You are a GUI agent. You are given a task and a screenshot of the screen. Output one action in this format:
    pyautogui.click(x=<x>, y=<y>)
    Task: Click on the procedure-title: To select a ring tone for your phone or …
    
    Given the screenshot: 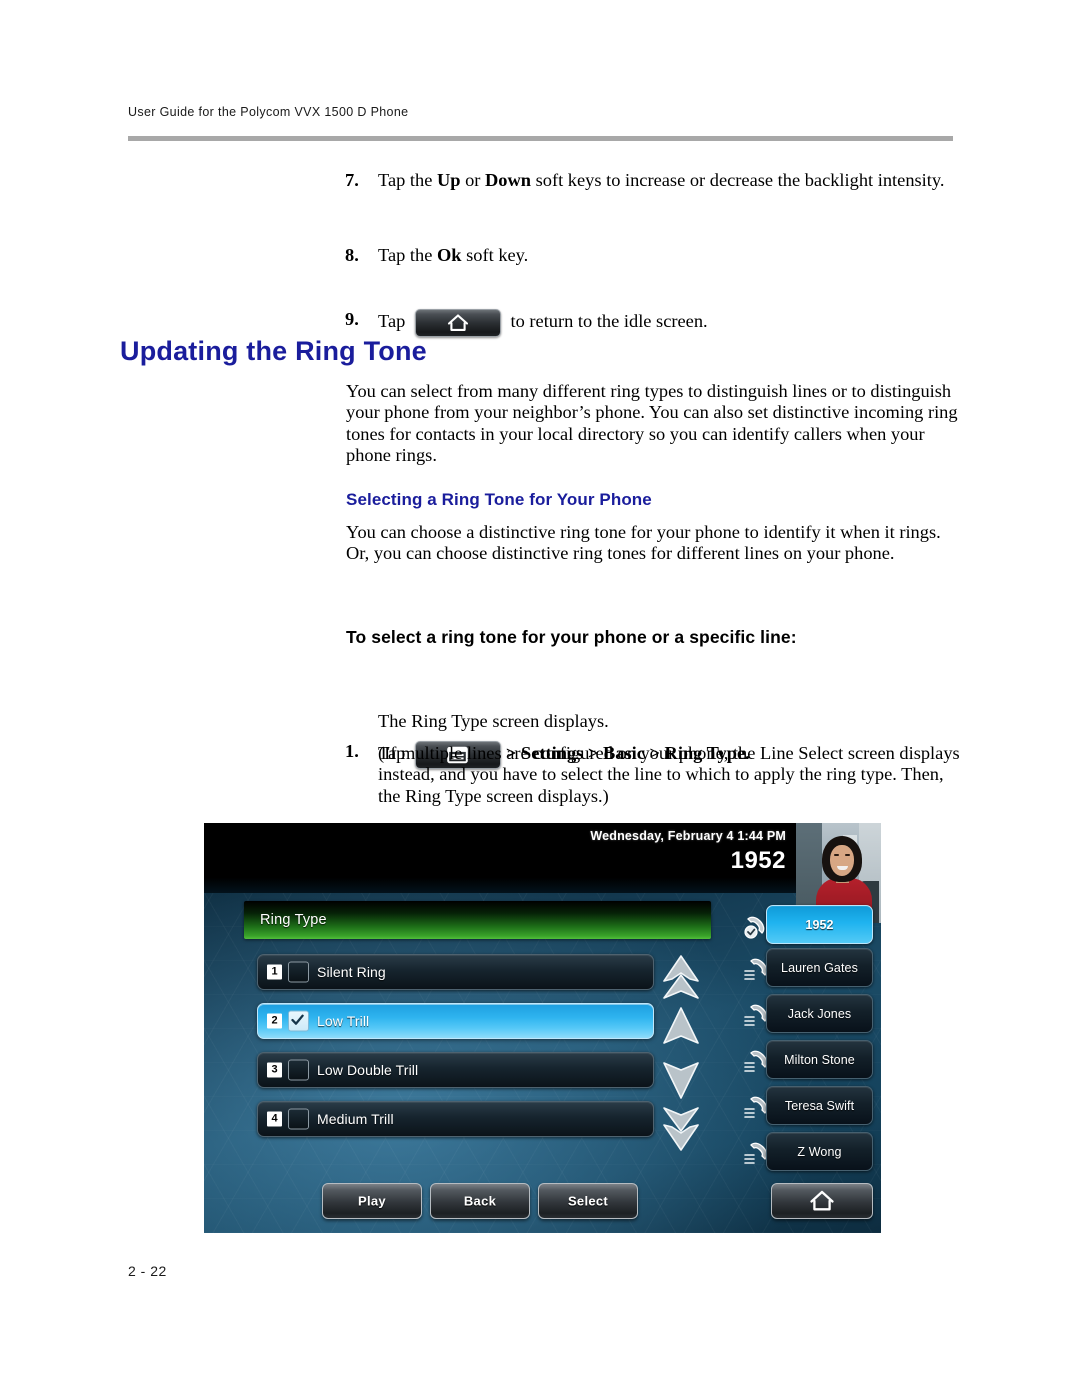 What is the action you would take?
    pyautogui.click(x=654, y=637)
    